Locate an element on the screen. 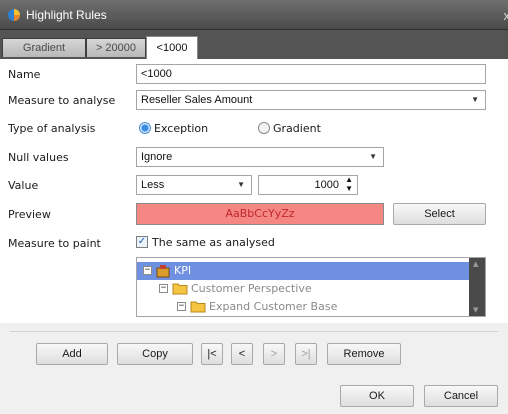 The height and width of the screenshot is (414, 508). close-icon: x is located at coordinates (506, 15).